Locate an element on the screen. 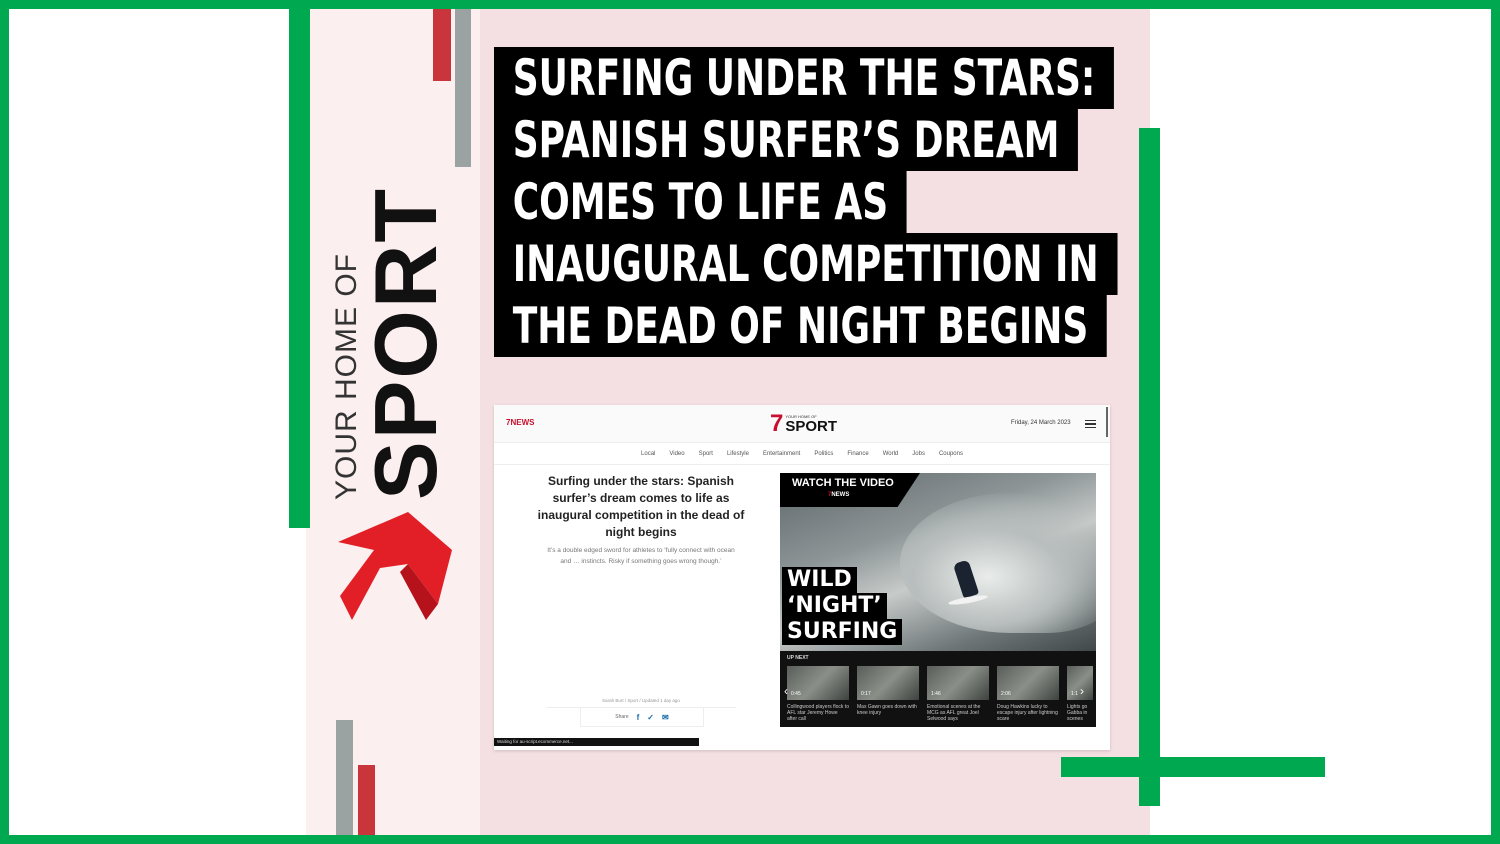 The width and height of the screenshot is (1500, 844). watch-video-label: WATCH THE VIDEO is located at coordinates (843, 483).